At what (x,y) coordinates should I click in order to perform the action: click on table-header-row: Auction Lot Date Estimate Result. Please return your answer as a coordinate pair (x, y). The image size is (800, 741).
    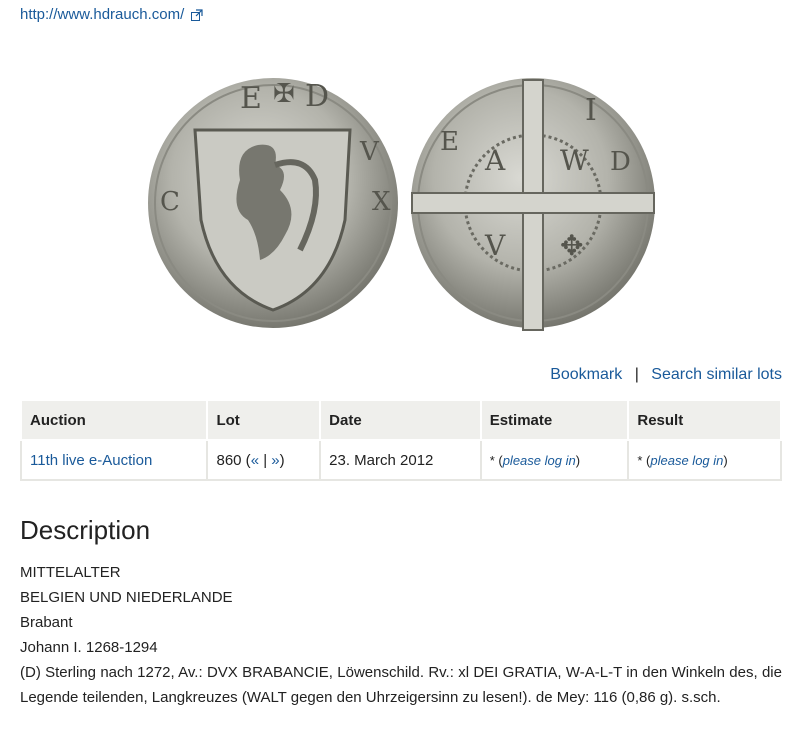
    Looking at the image, I should click on (400, 420).